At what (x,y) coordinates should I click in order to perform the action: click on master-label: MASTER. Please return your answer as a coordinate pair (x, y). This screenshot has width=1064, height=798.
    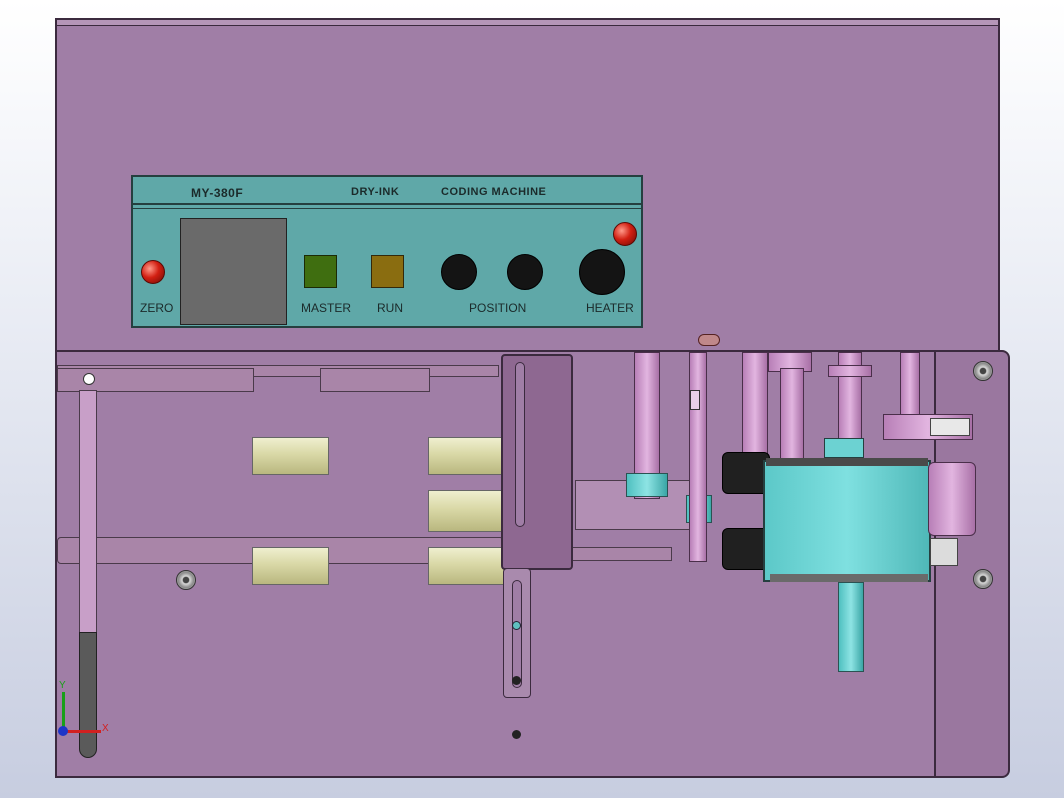
    Looking at the image, I should click on (326, 308).